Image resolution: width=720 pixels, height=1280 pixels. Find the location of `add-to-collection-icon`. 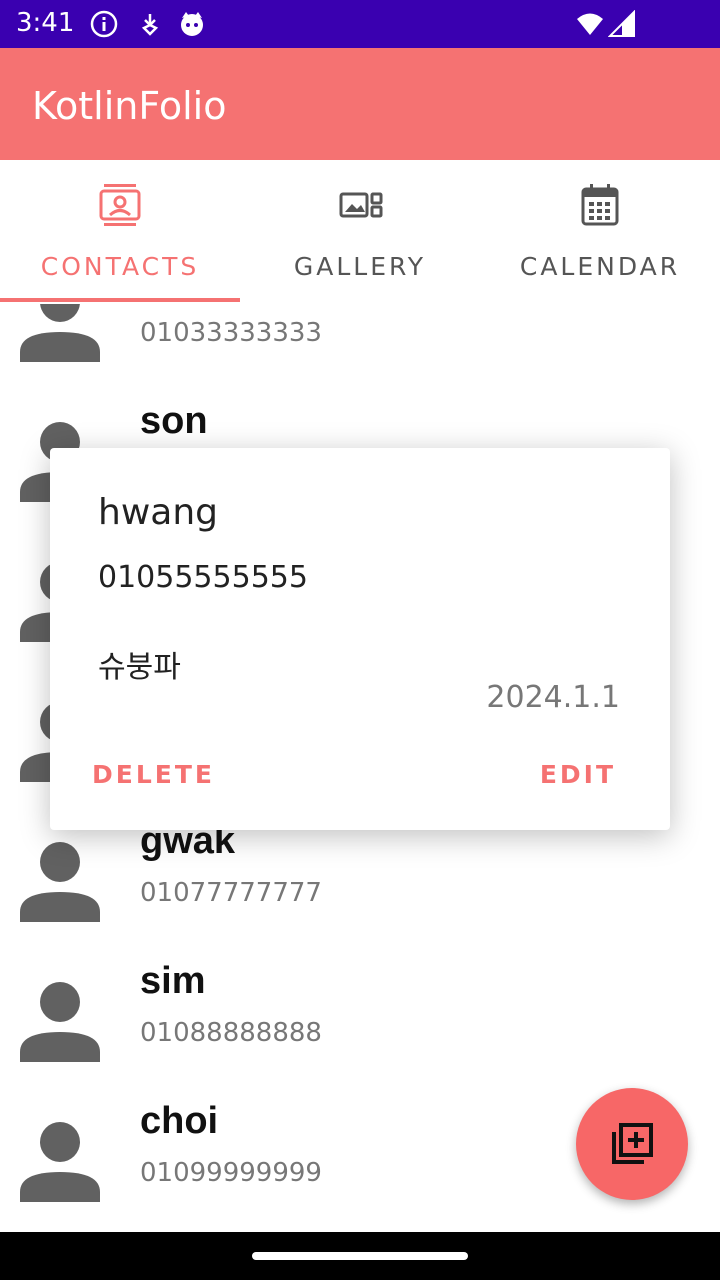

add-to-collection-icon is located at coordinates (632, 1143).